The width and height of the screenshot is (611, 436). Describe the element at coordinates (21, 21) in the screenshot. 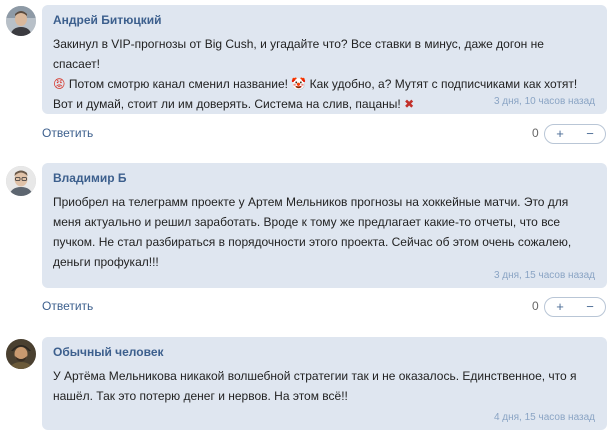

I see `man-avatar-icon` at that location.